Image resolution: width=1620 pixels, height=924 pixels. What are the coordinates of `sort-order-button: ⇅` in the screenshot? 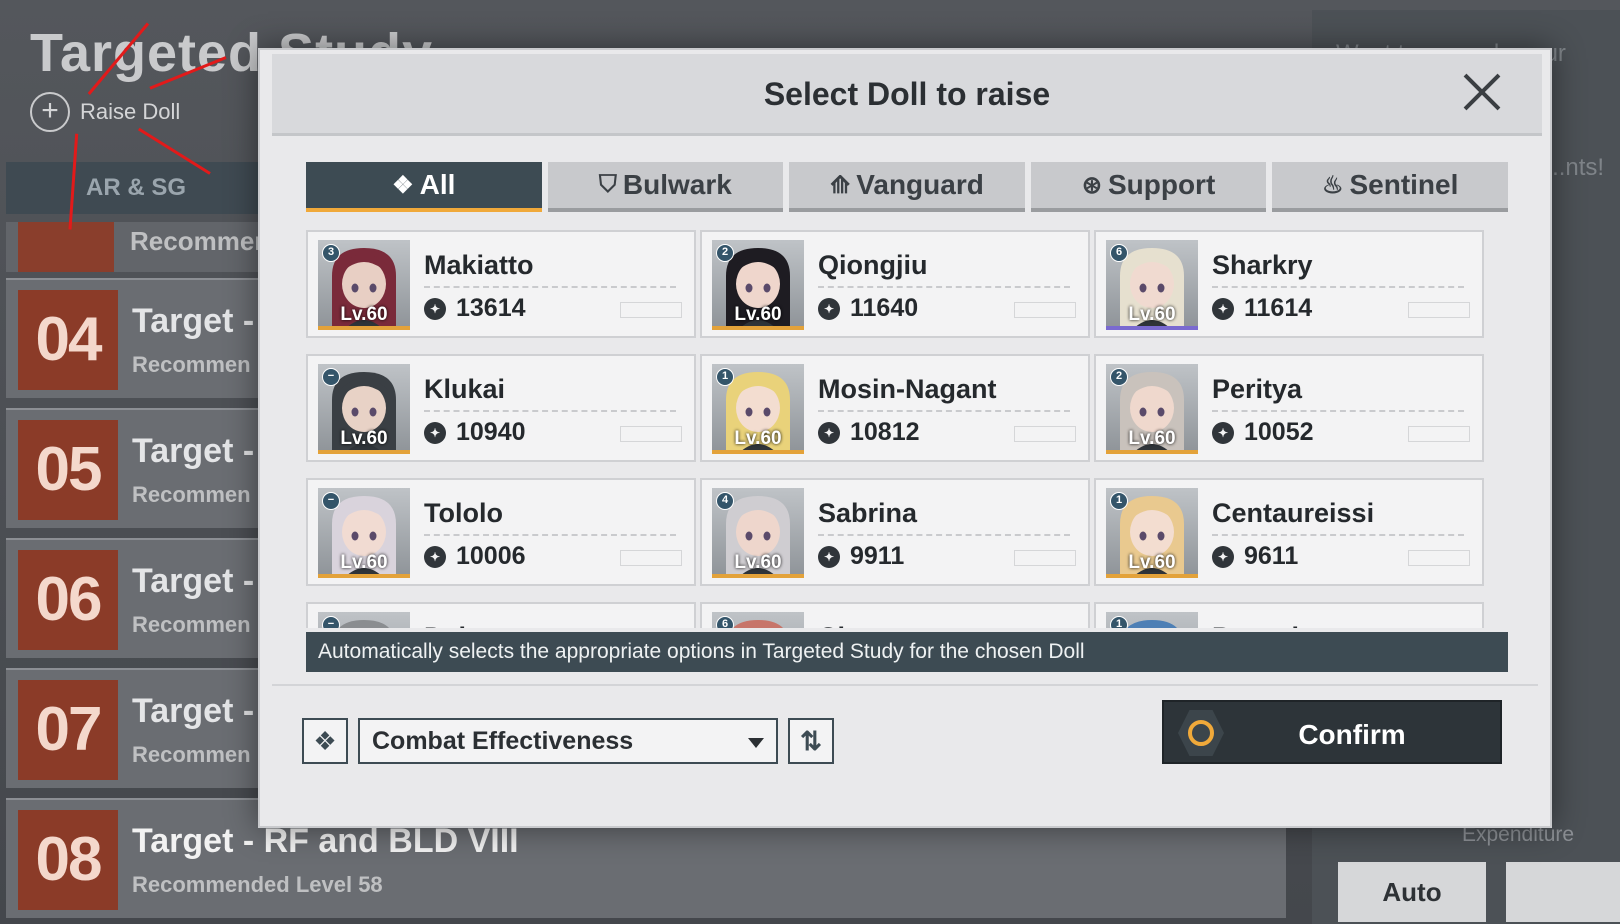 It's located at (811, 741).